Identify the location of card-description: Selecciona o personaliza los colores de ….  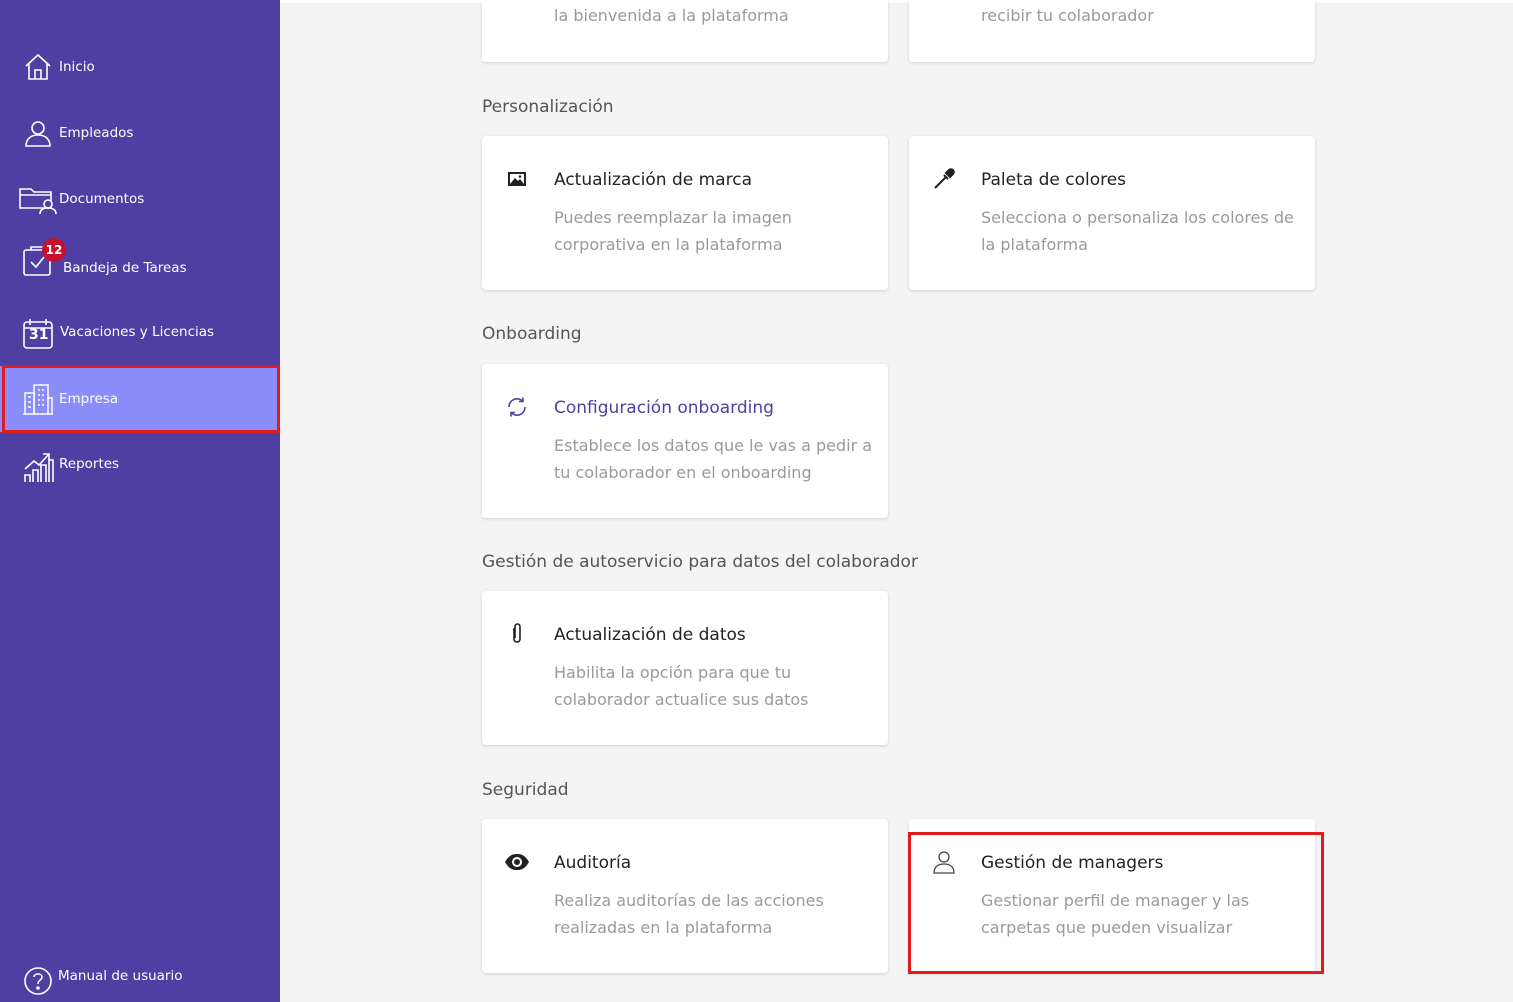
(1137, 231).